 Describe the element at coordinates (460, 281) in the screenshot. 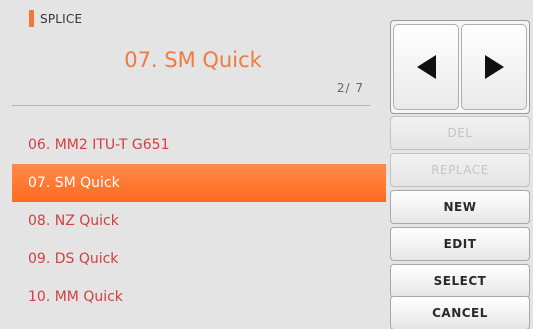

I see `select-button: SELECT` at that location.